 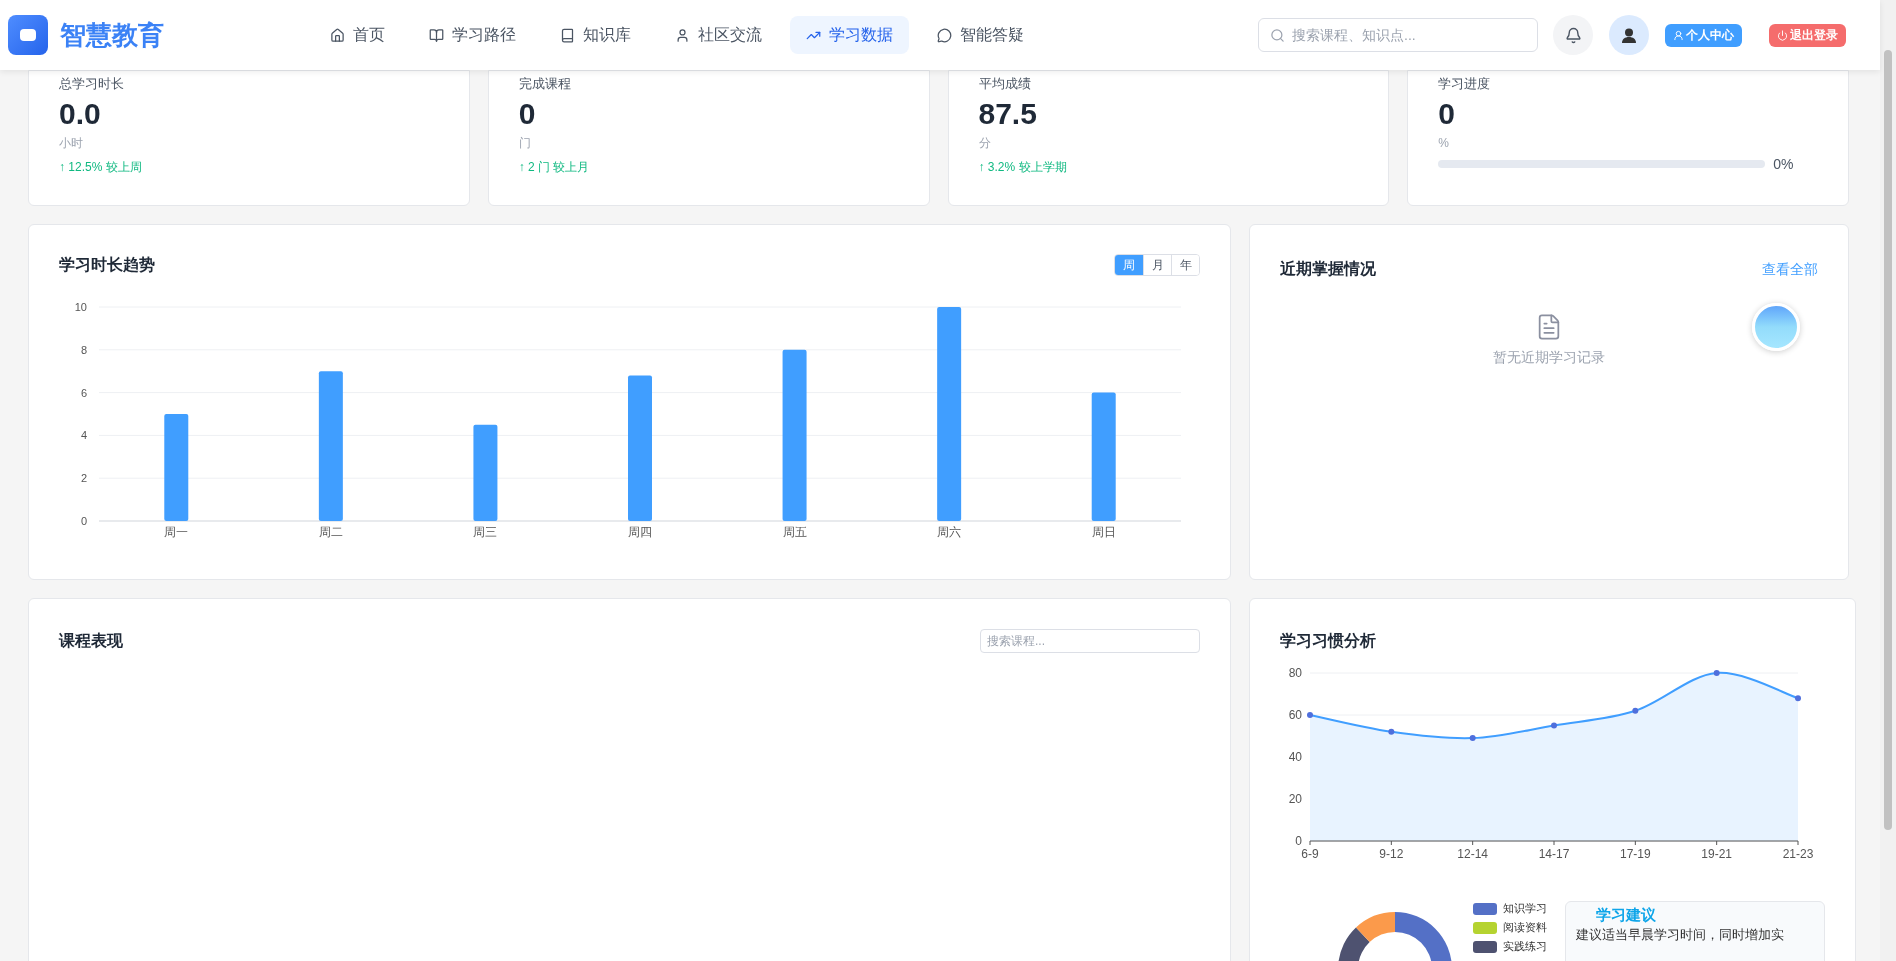 I want to click on stat-label: 平均成绩, so click(x=1004, y=84).